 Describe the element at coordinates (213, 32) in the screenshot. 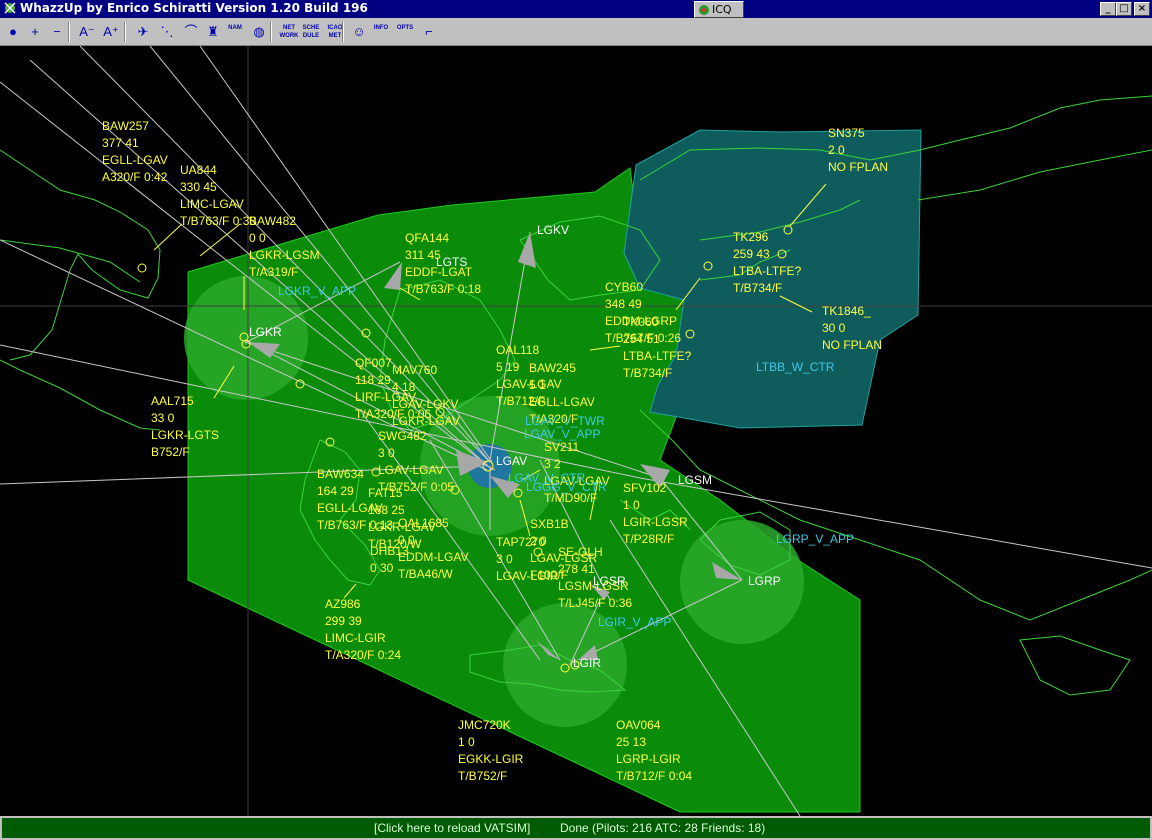

I see `tower-icon: ♜` at that location.